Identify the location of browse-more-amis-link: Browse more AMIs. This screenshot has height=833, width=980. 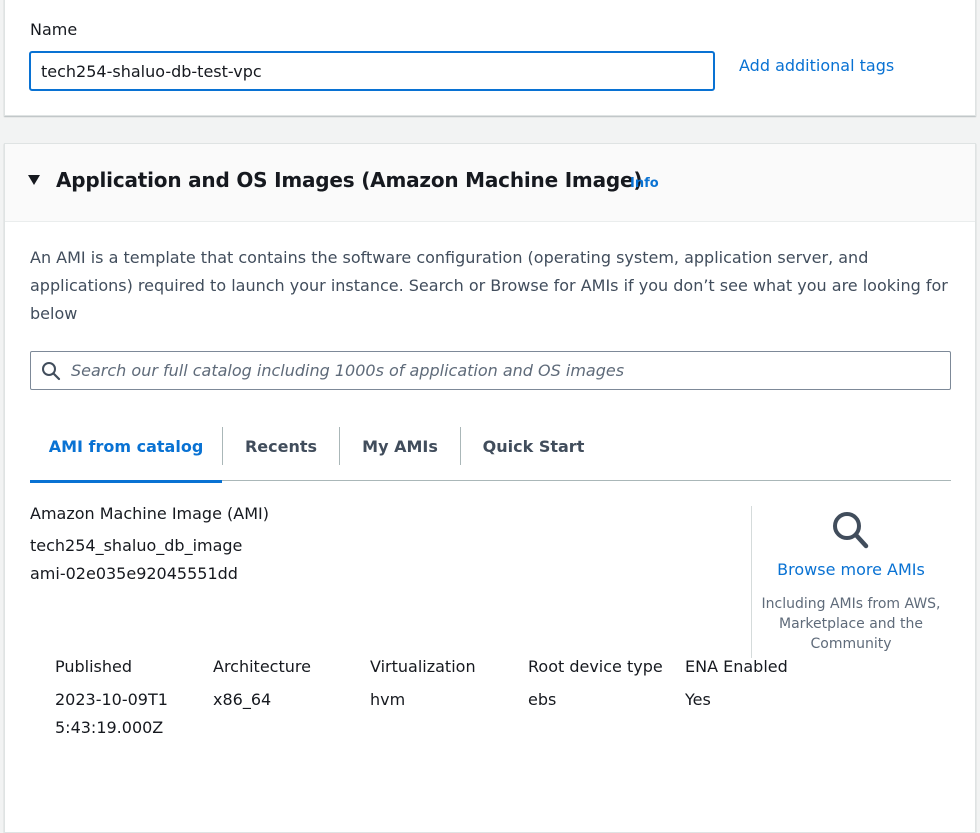
(851, 569).